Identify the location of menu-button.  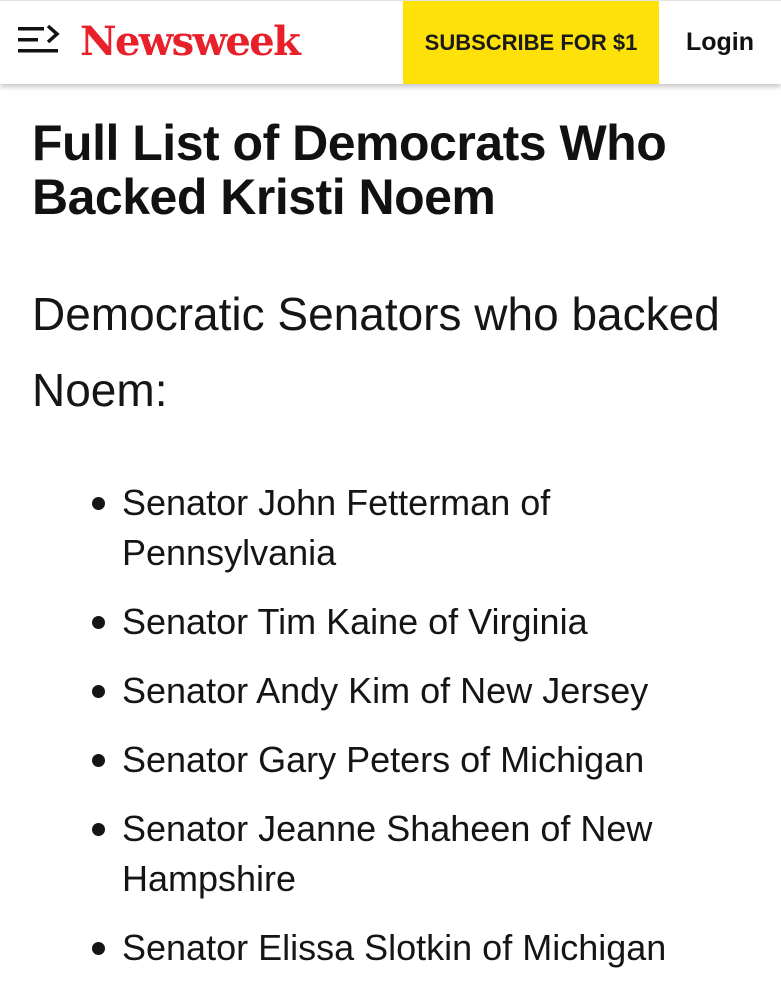
(40, 42).